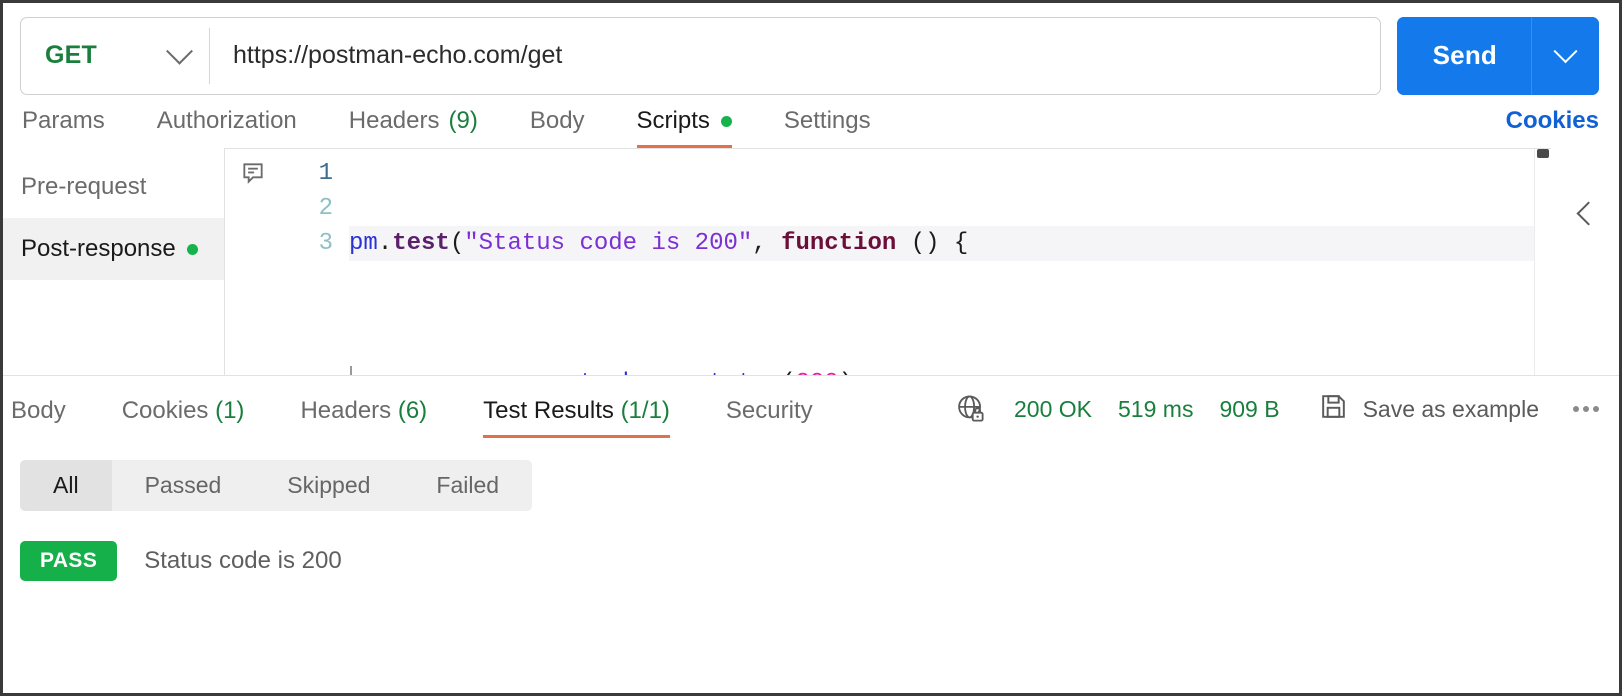 The image size is (1622, 696). What do you see at coordinates (165, 410) in the screenshot?
I see `tab-label: Cookies` at bounding box center [165, 410].